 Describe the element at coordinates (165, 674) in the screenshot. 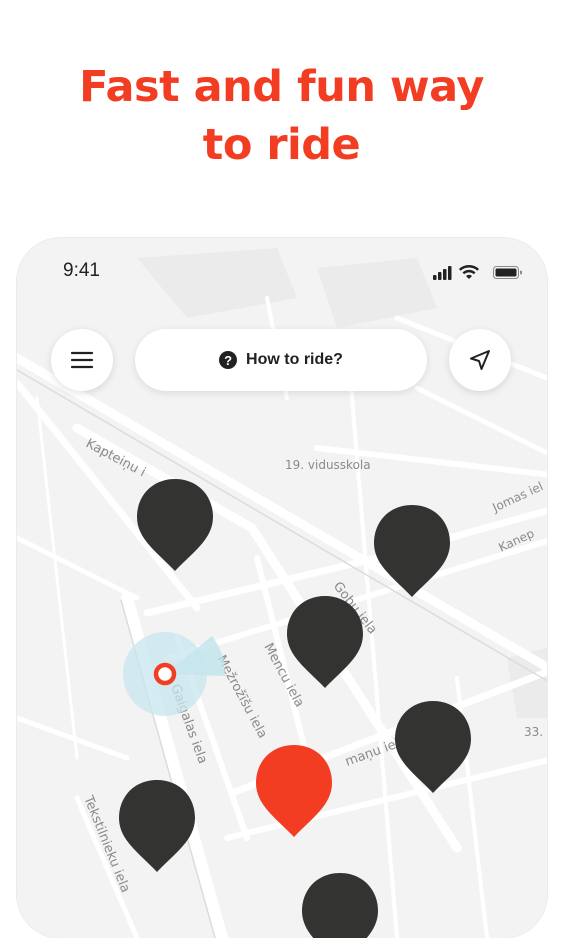

I see `user-location-icon` at that location.